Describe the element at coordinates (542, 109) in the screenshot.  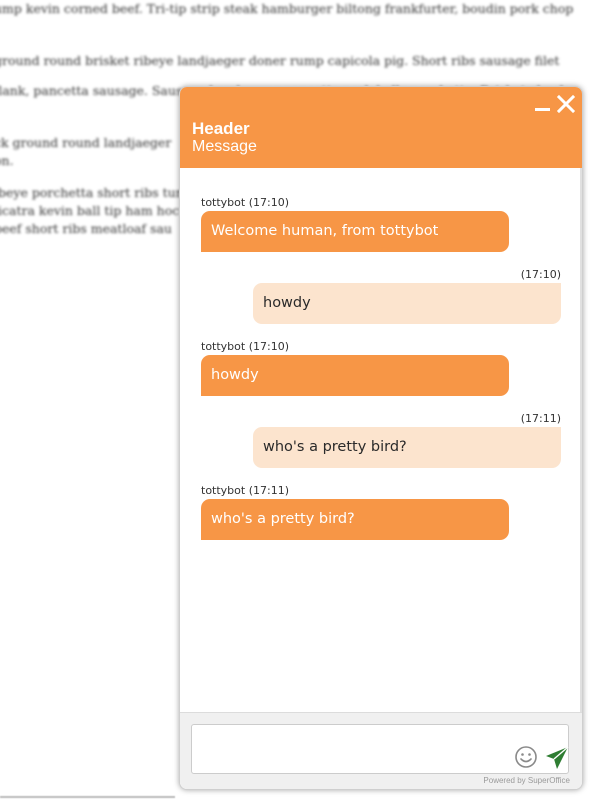
I see `minimize-icon` at that location.